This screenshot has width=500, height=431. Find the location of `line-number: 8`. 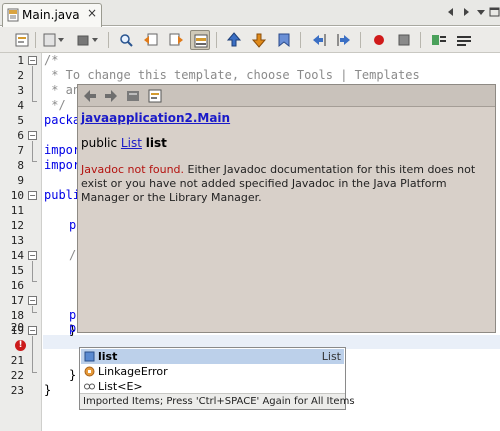

line-number: 8 is located at coordinates (20, 165).